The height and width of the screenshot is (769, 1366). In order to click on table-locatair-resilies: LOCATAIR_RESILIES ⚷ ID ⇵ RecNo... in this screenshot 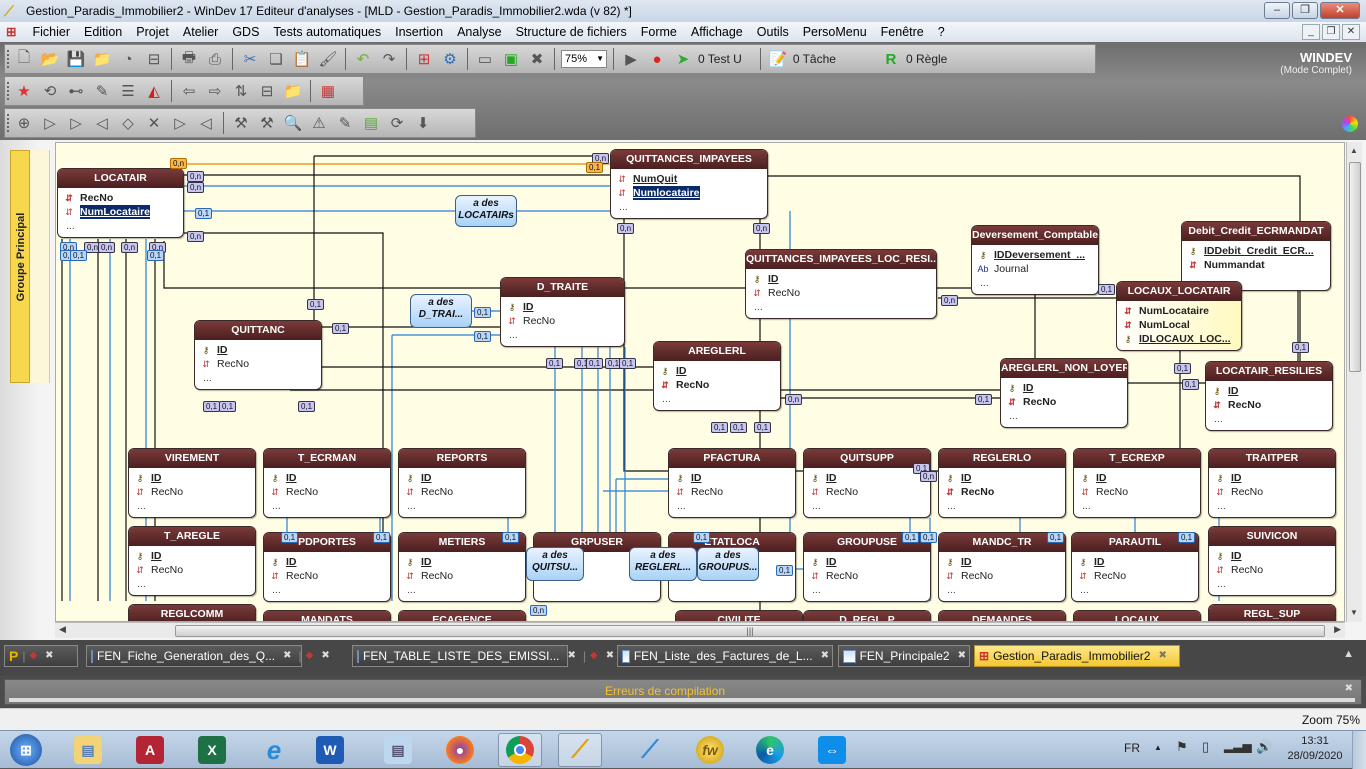, I will do `click(1269, 396)`.